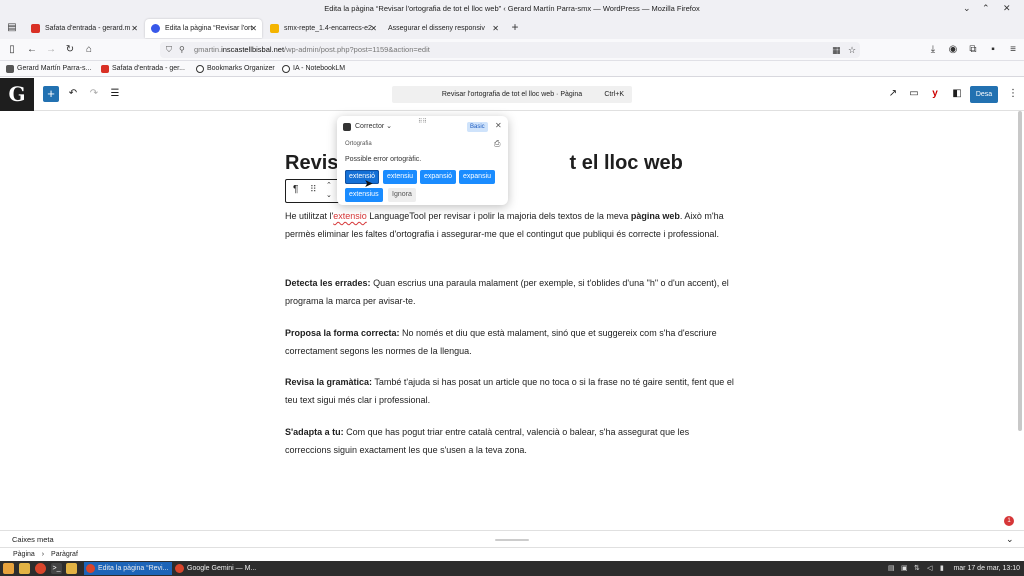 This screenshot has height=576, width=1024. What do you see at coordinates (84, 28) in the screenshot?
I see `tab-gmail: Safata d'entrada - gerard.m ✕` at bounding box center [84, 28].